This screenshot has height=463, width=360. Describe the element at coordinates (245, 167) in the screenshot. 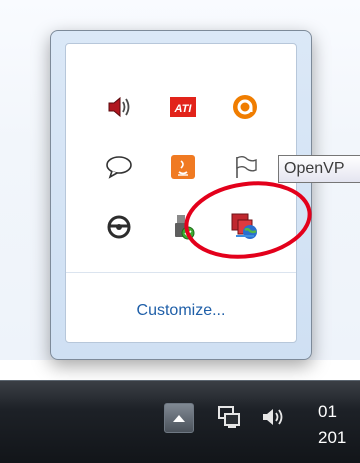

I see `action-center-flag-icon` at that location.